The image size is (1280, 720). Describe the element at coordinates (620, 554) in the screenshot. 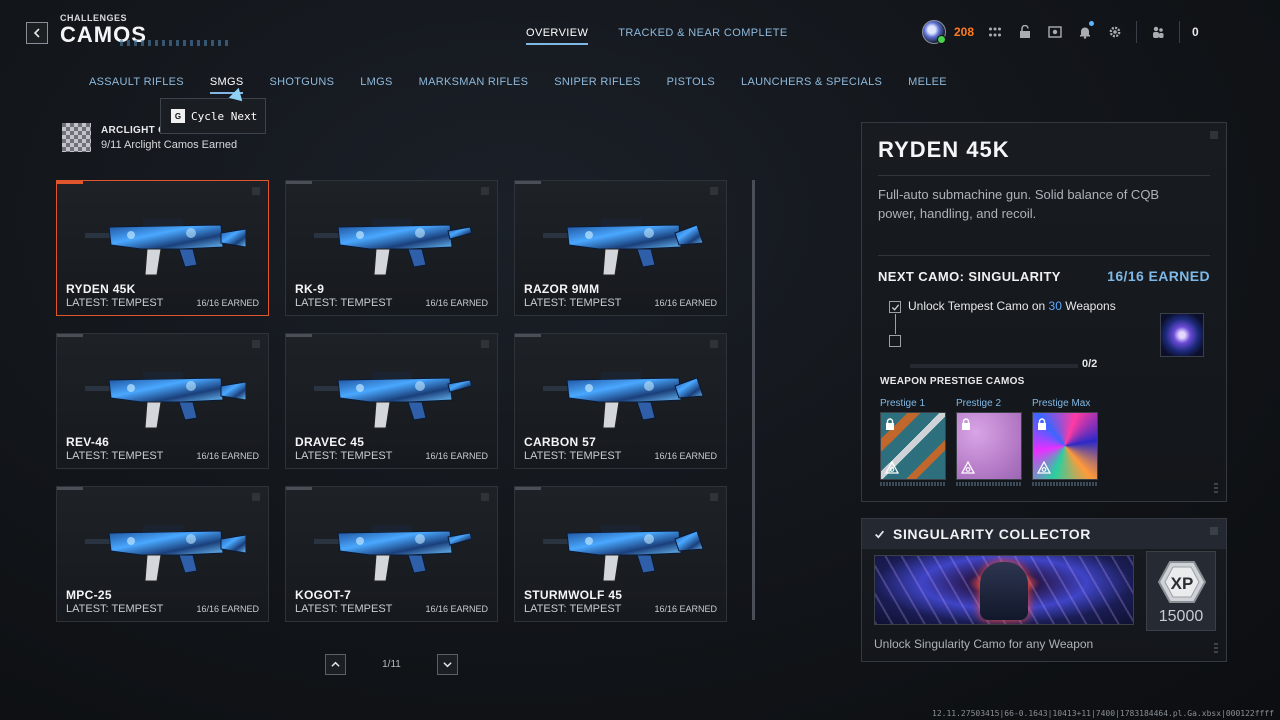

I see `weapon-card: STURMWOLF 45 LATEST: TEMPEST 16/16 EARNED` at that location.